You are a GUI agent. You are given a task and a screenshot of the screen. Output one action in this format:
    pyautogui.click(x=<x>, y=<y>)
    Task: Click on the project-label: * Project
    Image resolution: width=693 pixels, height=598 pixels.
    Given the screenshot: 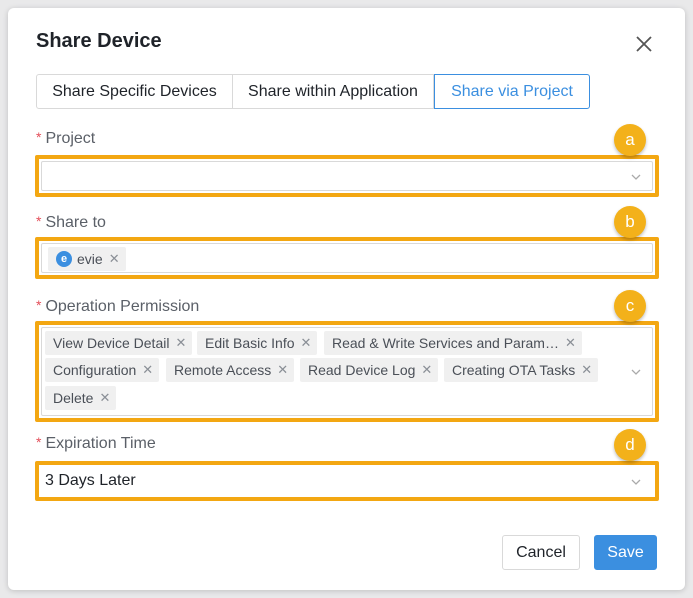 What is the action you would take?
    pyautogui.click(x=66, y=138)
    